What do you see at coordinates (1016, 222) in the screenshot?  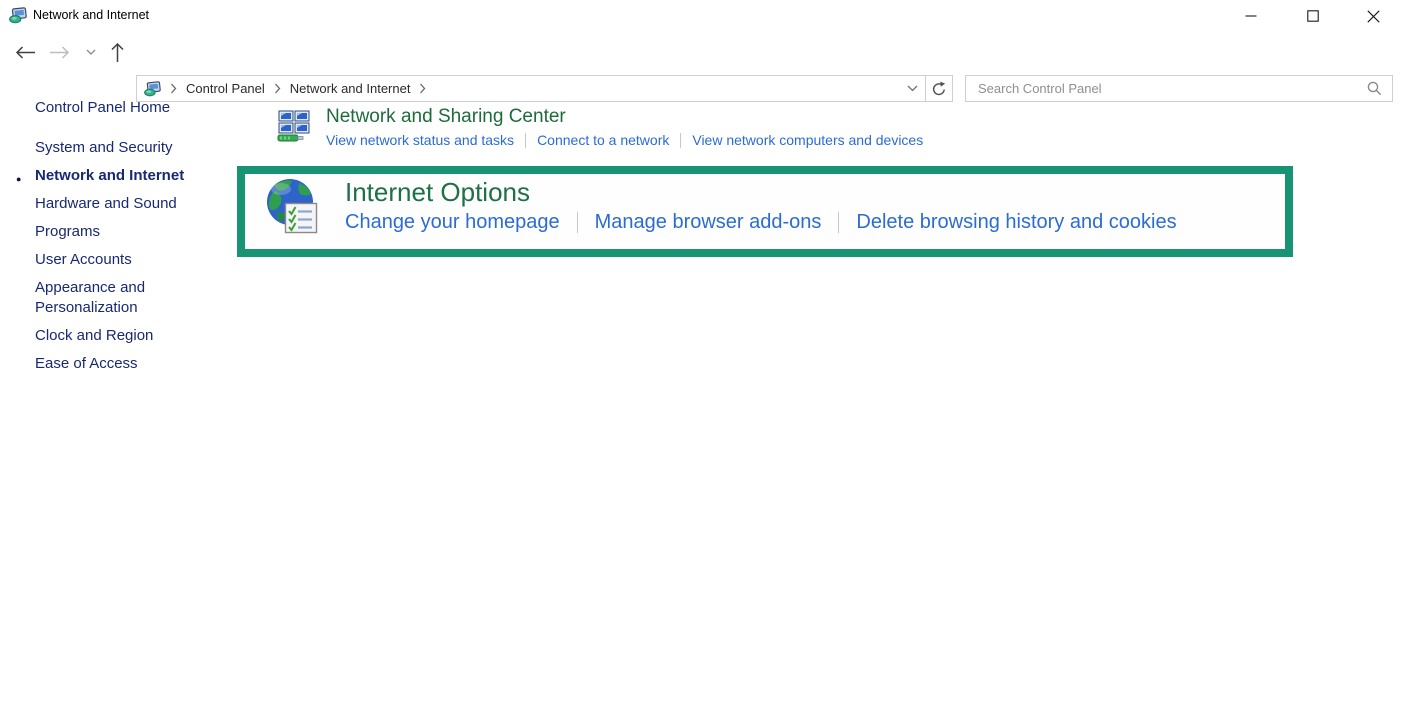 I see `link-delete-browsing-history-and-cookies: Delete browsing history and cookies` at bounding box center [1016, 222].